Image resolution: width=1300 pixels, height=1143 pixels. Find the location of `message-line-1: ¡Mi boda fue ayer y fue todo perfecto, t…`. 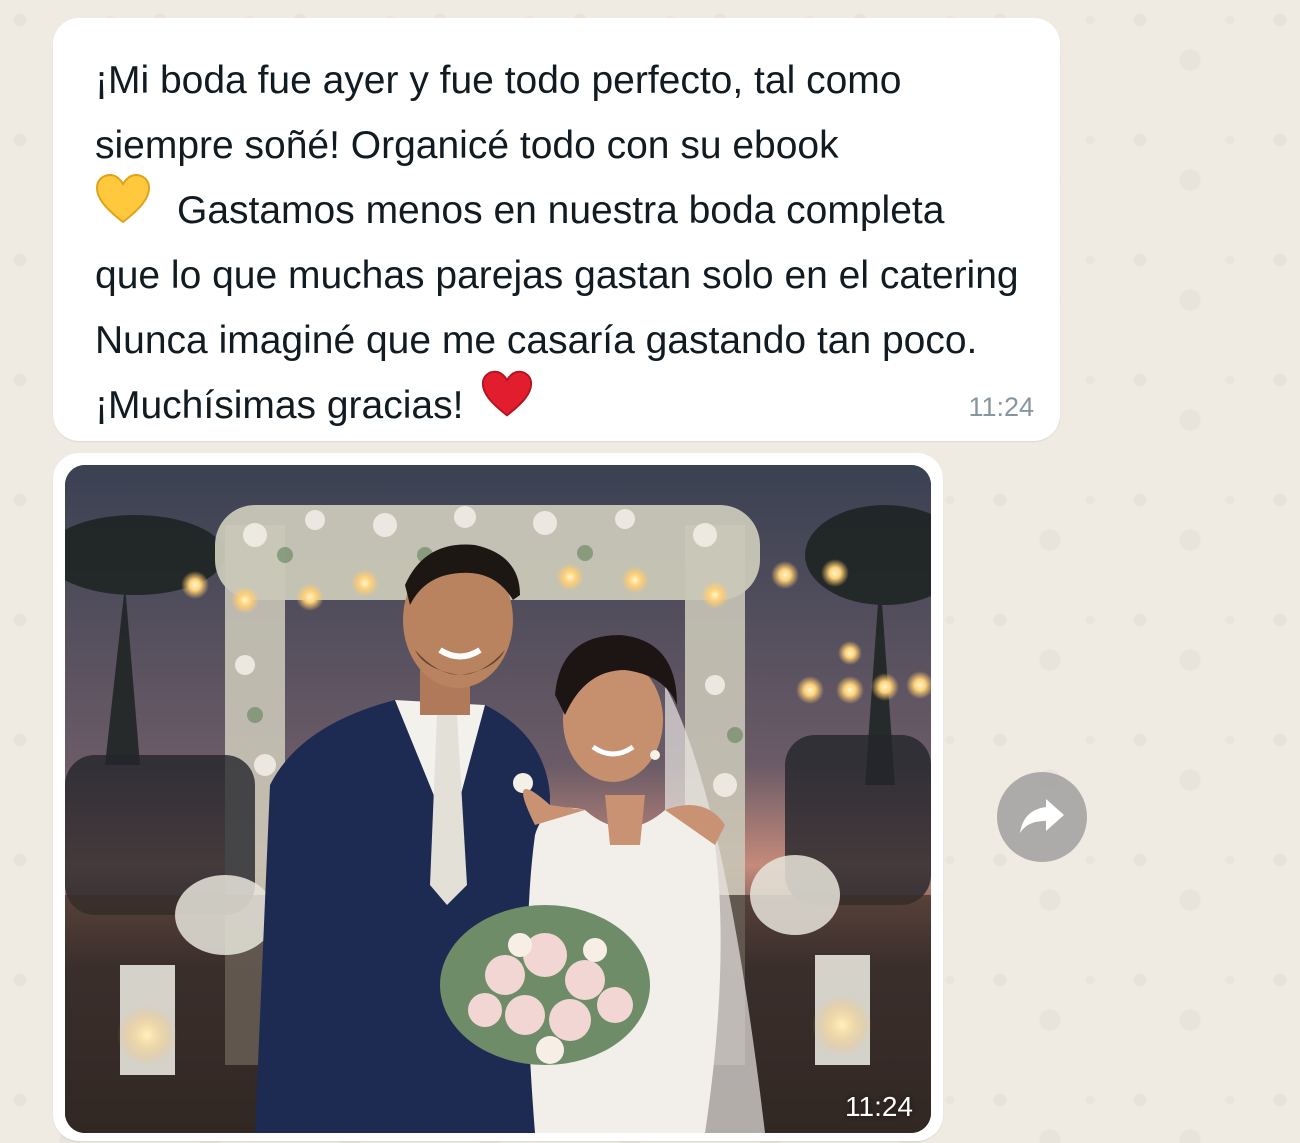

message-line-1: ¡Mi boda fue ayer y fue todo perfecto, t… is located at coordinates (498, 80).